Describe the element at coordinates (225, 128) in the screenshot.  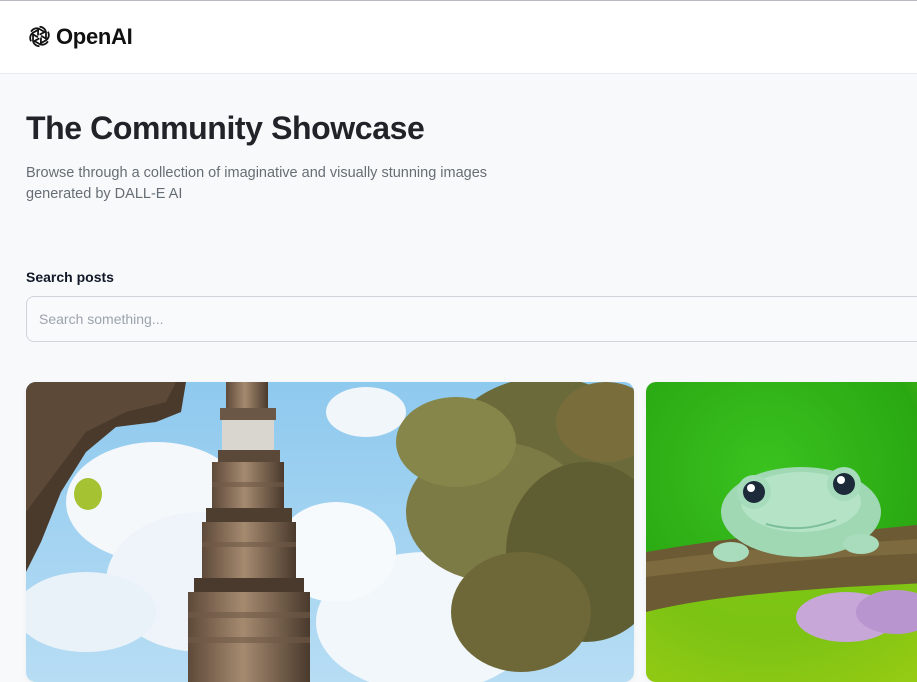
I see `page-title: The Community Showcase` at that location.